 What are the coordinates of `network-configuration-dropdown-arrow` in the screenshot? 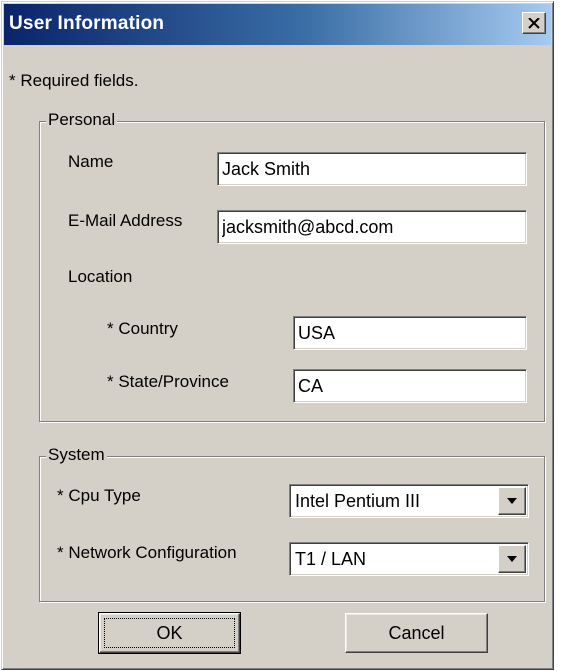 It's located at (512, 559).